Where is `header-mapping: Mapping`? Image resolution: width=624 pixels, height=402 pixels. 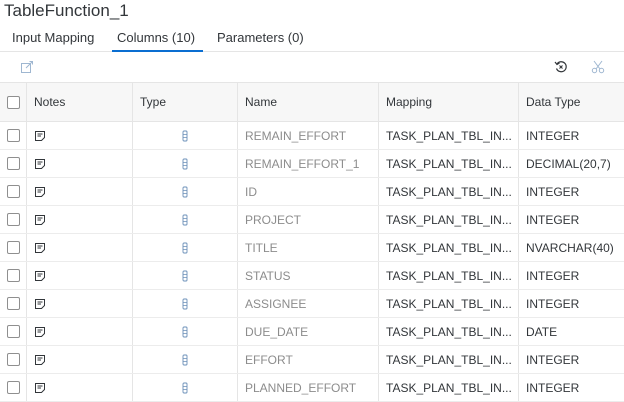 header-mapping: Mapping is located at coordinates (448, 102).